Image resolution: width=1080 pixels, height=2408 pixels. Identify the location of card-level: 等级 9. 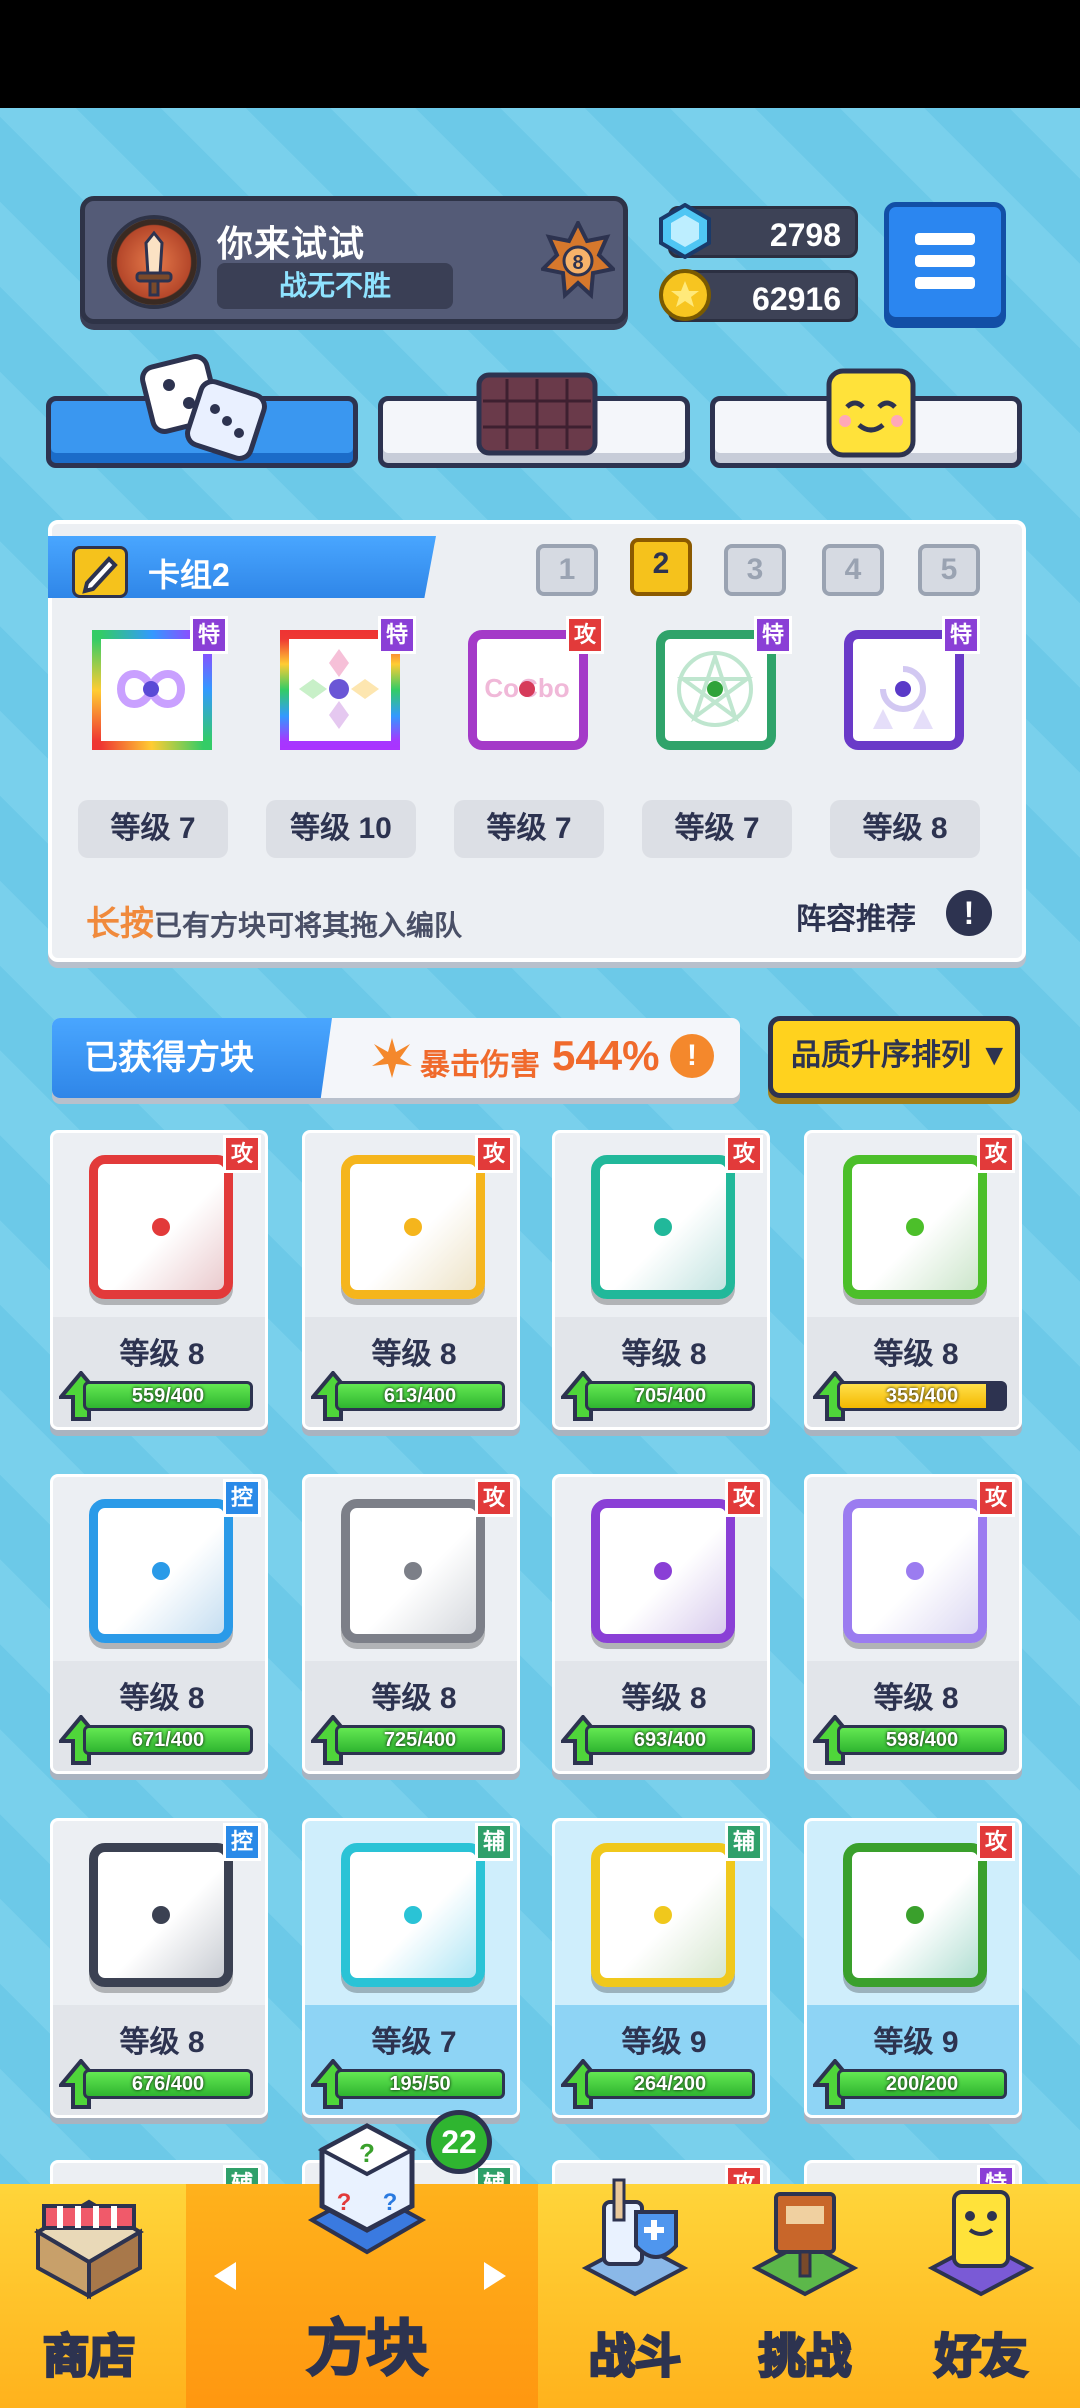
(664, 2042).